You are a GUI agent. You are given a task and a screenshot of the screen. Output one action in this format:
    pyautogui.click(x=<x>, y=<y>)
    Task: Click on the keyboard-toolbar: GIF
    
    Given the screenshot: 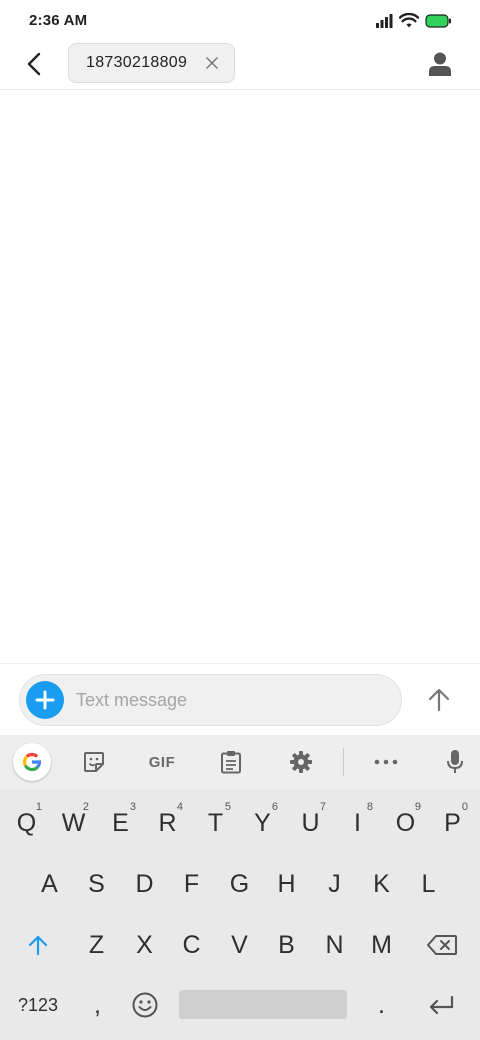 What is the action you would take?
    pyautogui.click(x=240, y=762)
    